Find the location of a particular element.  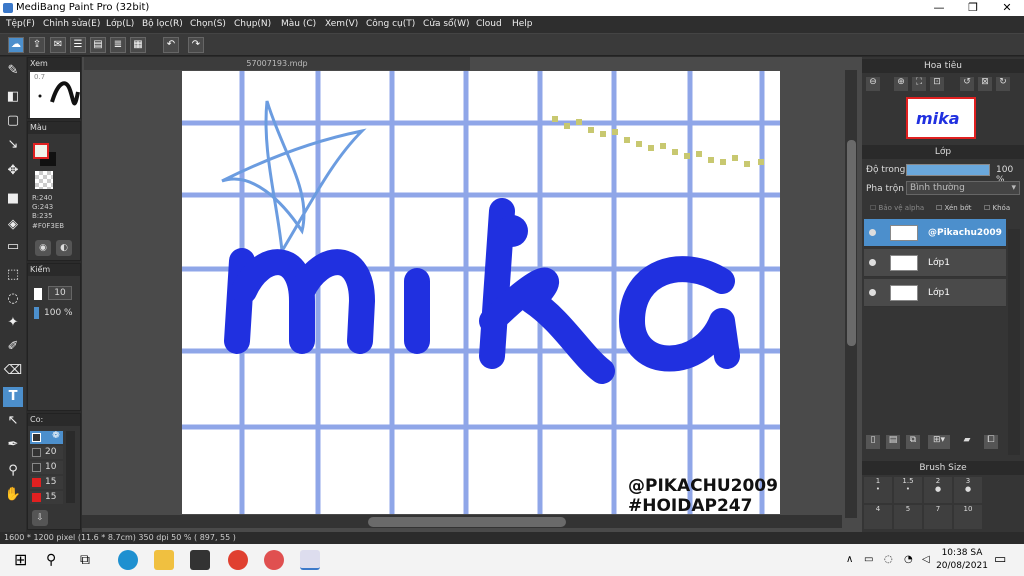

horizontal-scroll-thumb is located at coordinates (467, 522).